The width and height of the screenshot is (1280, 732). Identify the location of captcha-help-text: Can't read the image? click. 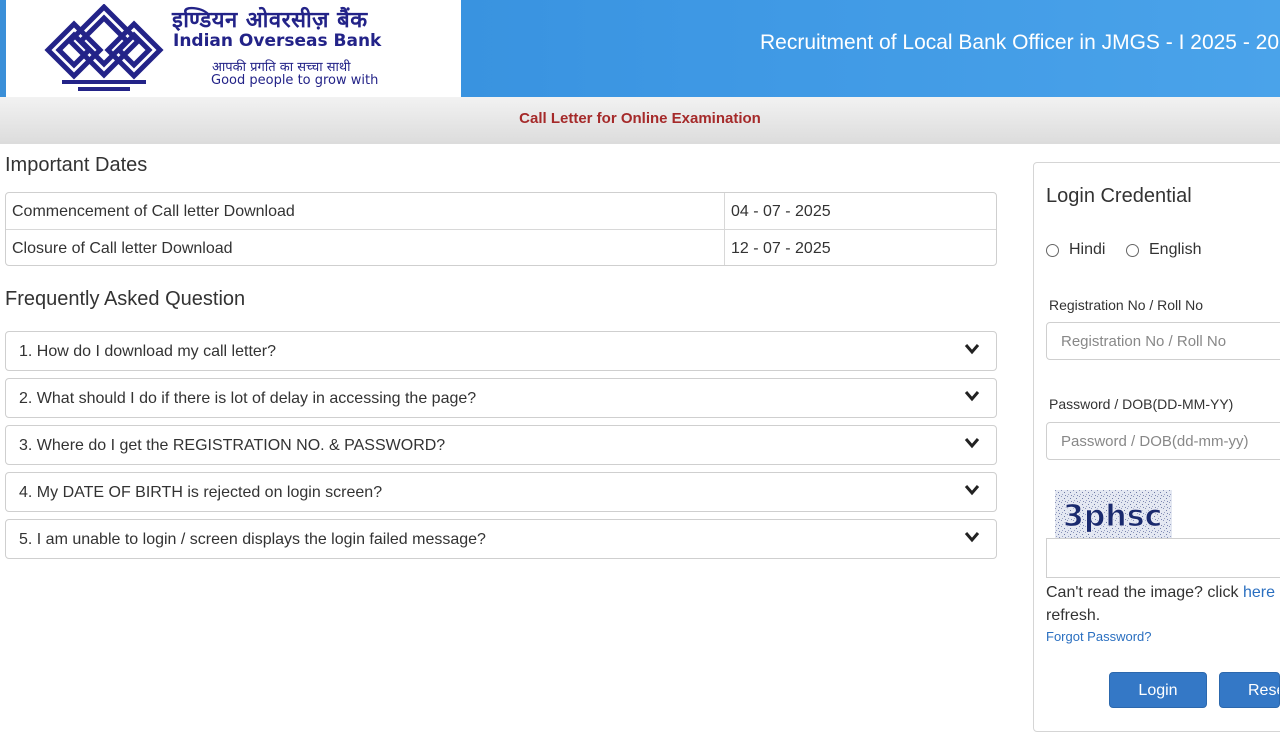
(1144, 592).